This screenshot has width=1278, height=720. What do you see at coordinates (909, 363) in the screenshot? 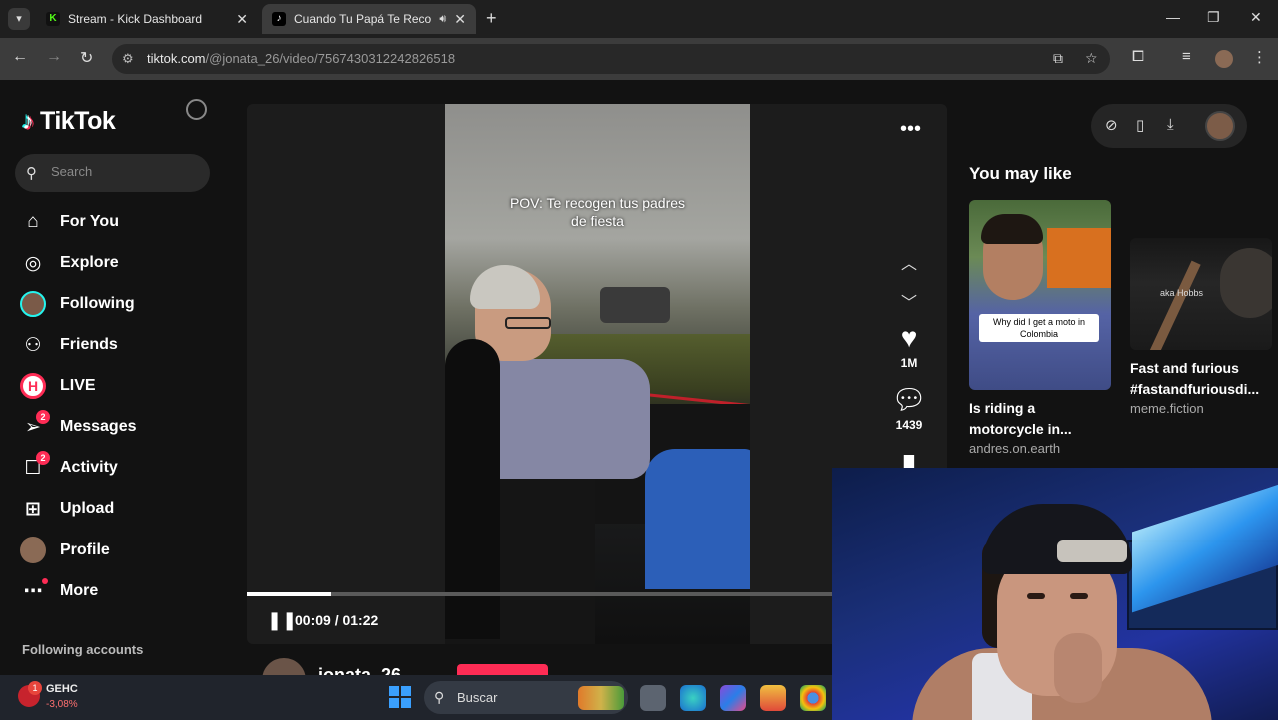
I see `like-count: 1M` at bounding box center [909, 363].